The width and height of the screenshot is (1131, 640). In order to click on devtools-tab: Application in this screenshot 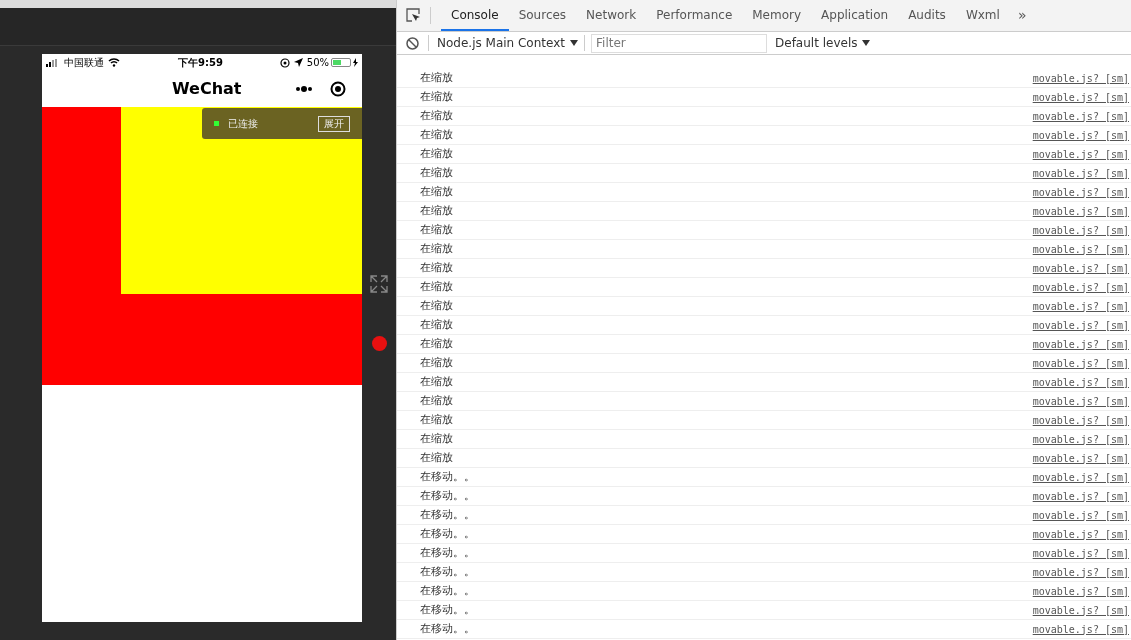, I will do `click(855, 15)`.